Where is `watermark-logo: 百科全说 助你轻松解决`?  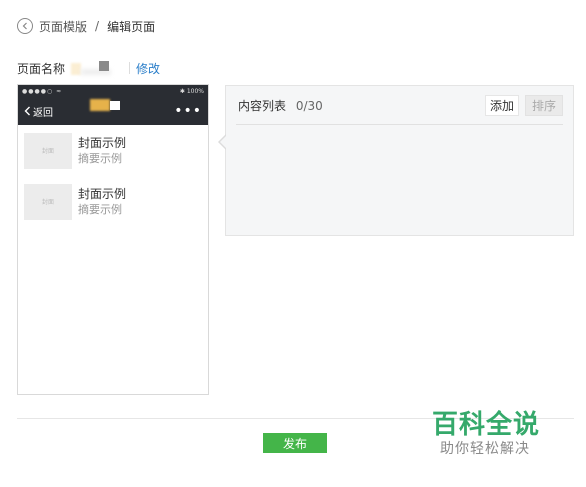 watermark-logo: 百科全说 助你轻松解决 is located at coordinates (500, 436).